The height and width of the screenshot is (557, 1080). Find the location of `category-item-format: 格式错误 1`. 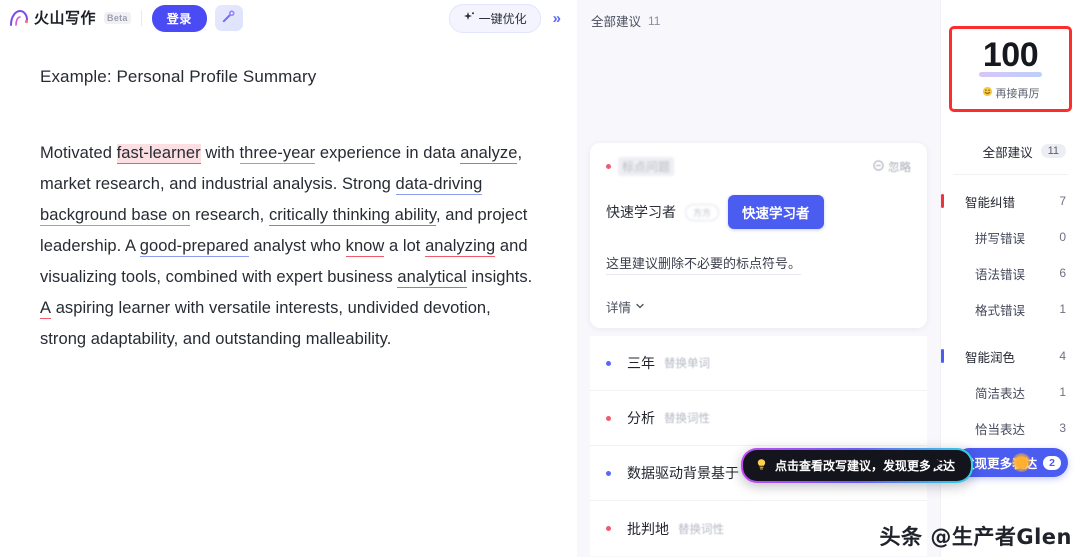

category-item-format: 格式错误 1 is located at coordinates (1010, 309).